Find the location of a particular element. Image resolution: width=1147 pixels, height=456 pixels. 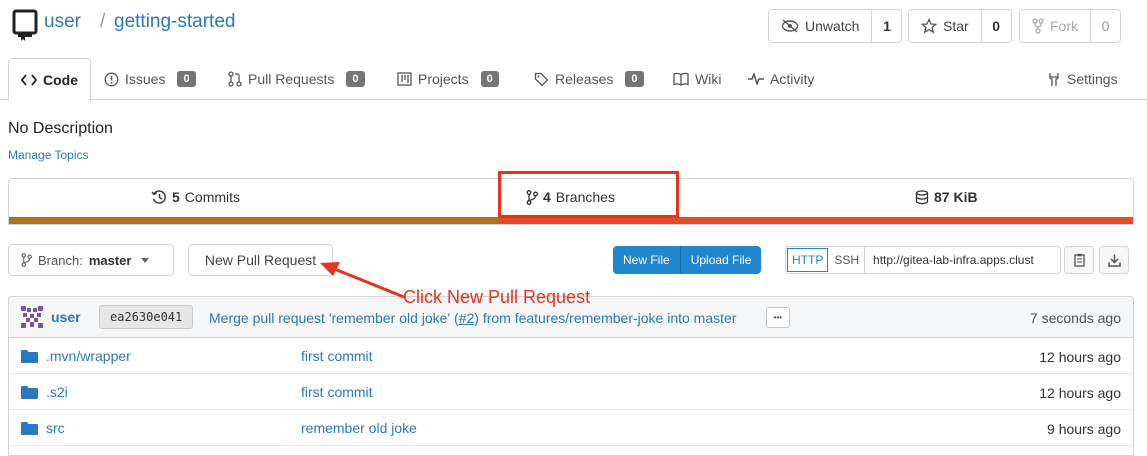

project-icon is located at coordinates (404, 79).